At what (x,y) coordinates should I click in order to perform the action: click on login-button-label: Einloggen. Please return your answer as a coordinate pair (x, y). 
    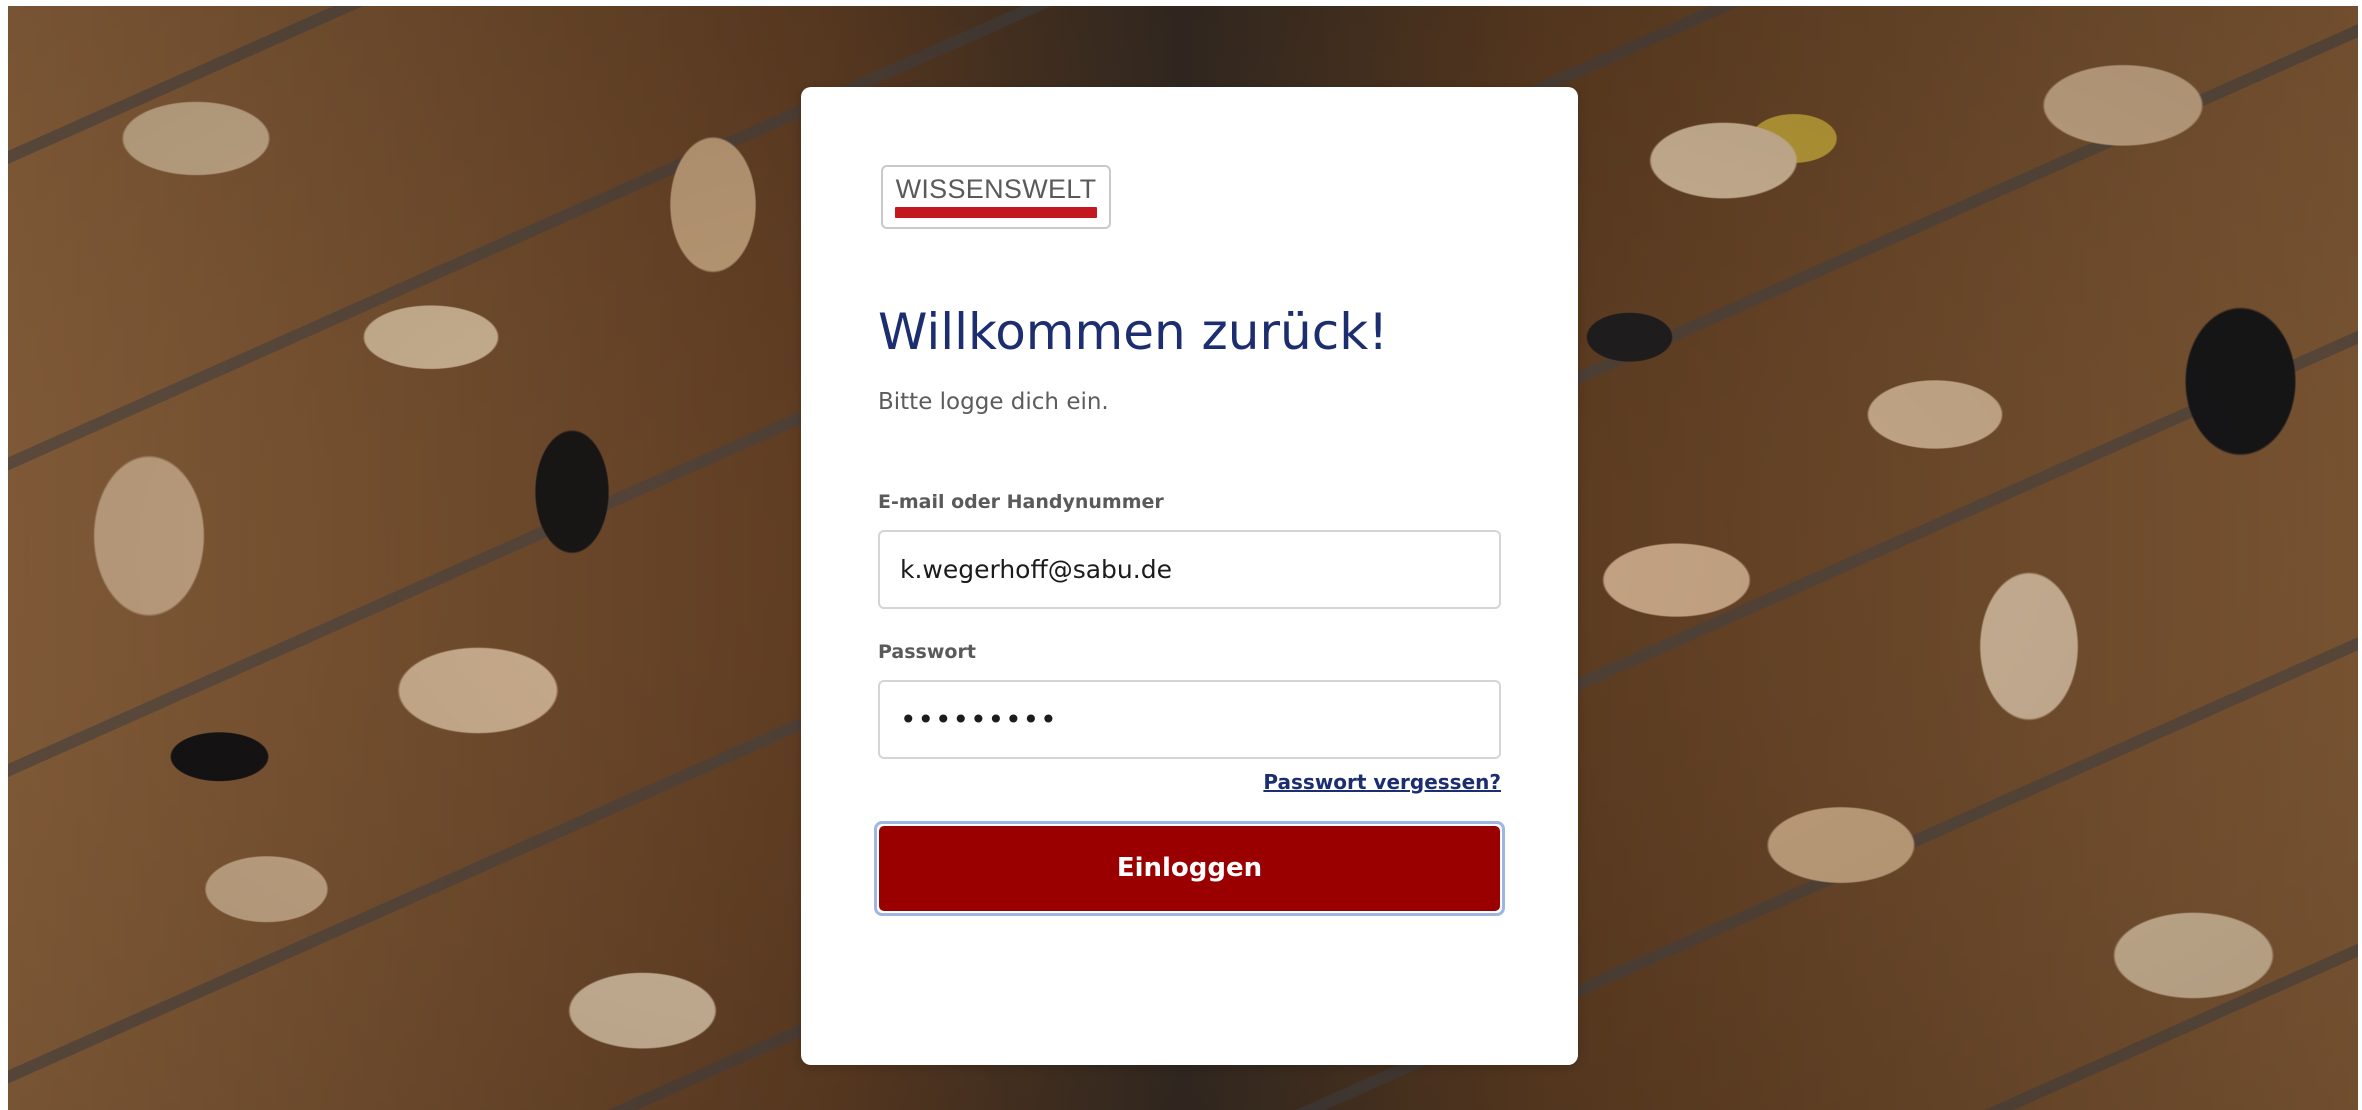
    Looking at the image, I should click on (1189, 868).